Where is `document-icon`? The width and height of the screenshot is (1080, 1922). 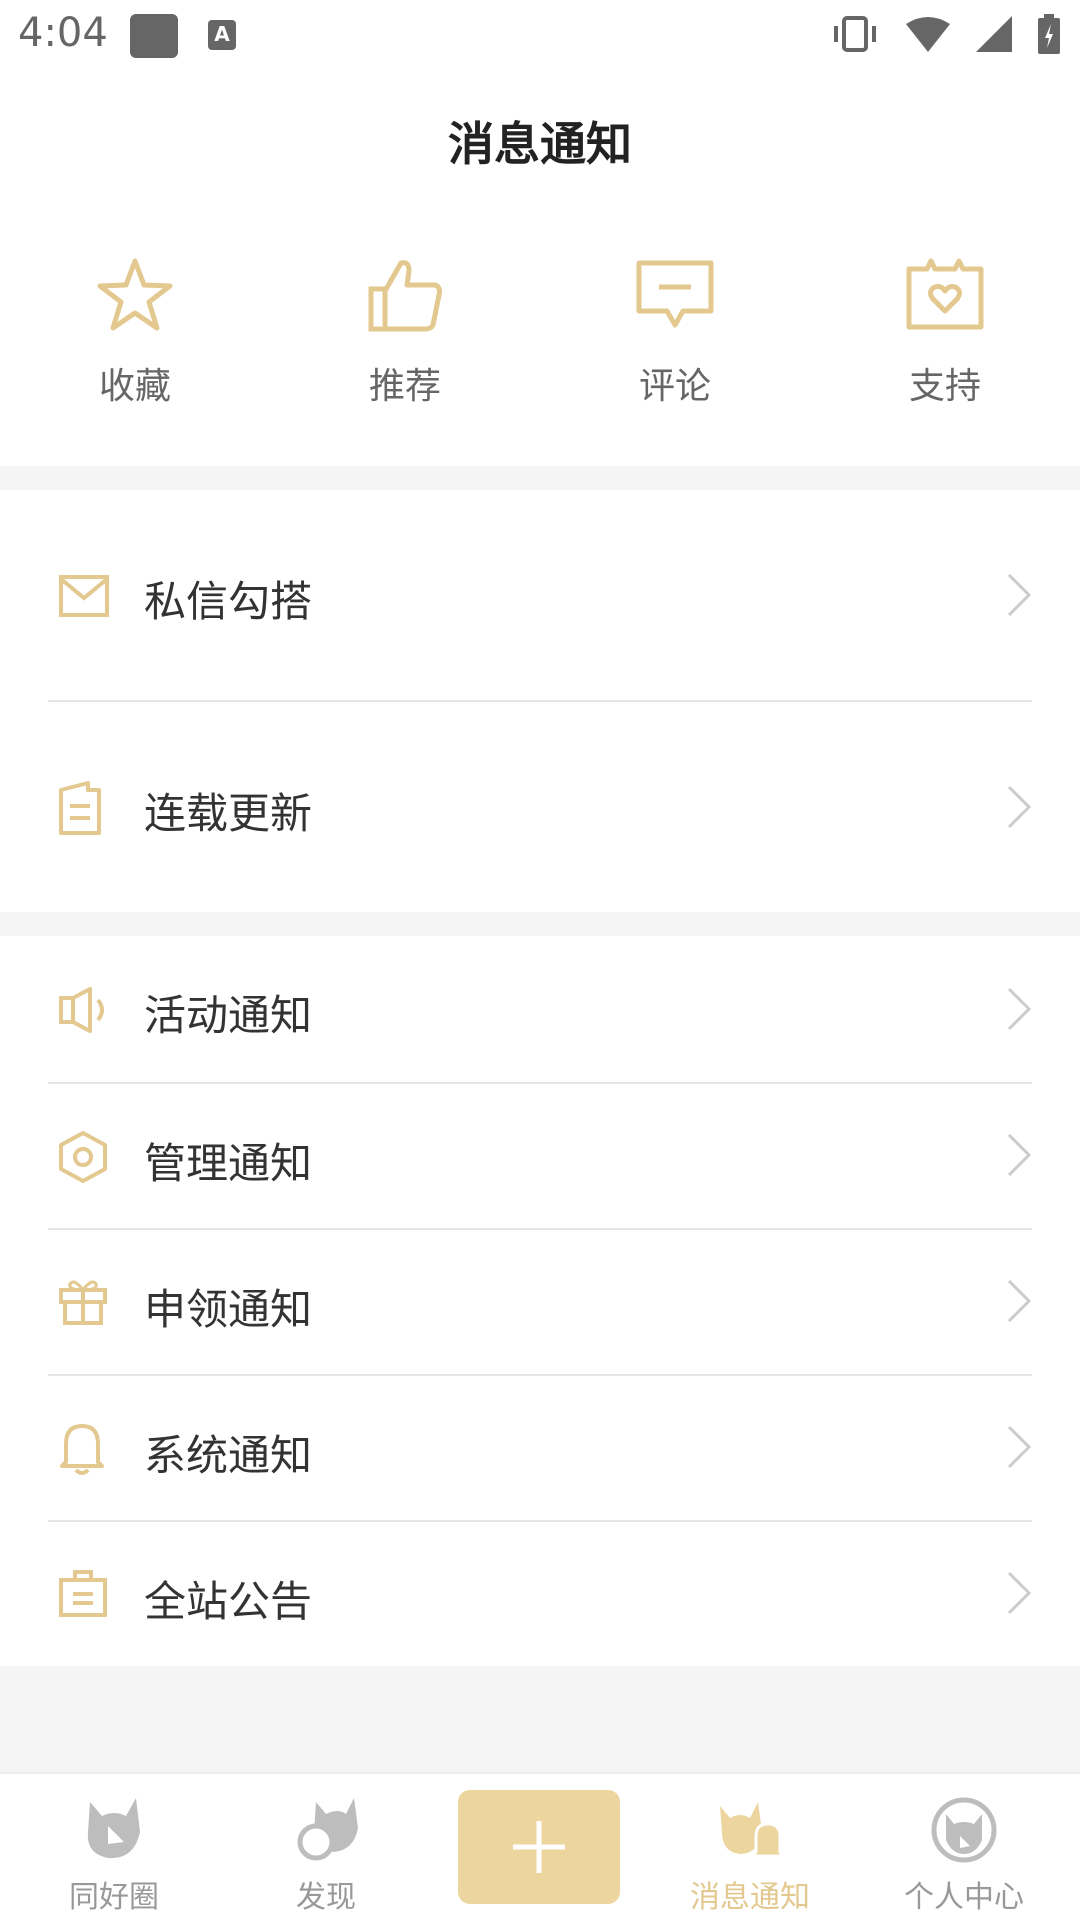 document-icon is located at coordinates (80, 808).